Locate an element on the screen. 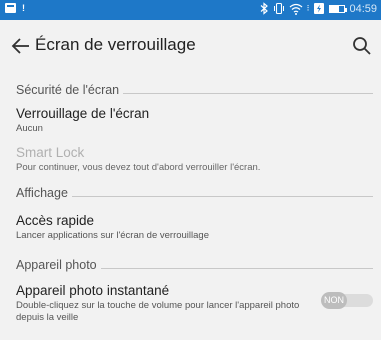  pref-title: Smart Lock is located at coordinates (50, 152).